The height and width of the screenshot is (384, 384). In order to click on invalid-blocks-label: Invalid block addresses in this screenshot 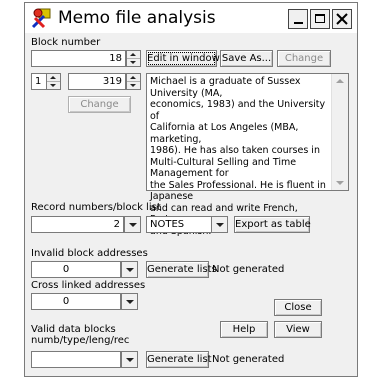, I will do `click(89, 253)`.